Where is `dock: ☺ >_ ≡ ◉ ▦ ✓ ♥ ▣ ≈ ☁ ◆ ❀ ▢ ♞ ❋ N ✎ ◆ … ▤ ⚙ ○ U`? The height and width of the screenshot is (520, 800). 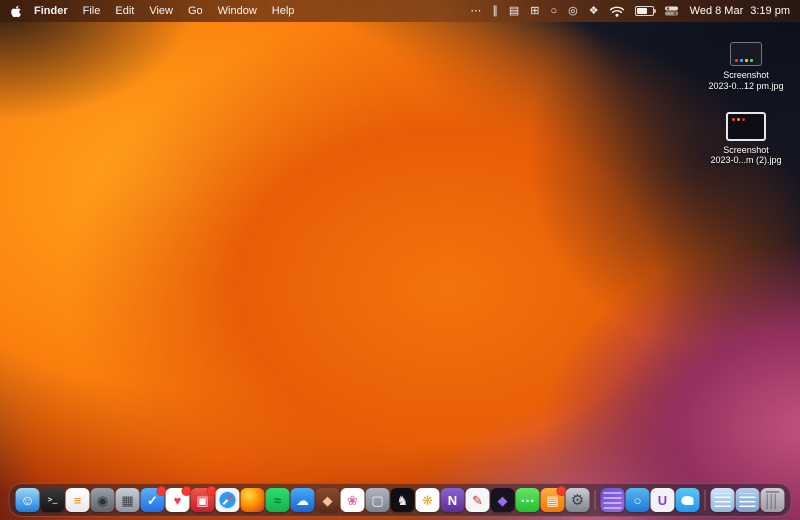 dock: ☺ >_ ≡ ◉ ▦ ✓ ♥ ▣ ≈ ☁ ◆ ❀ ▢ ♞ ❋ N ✎ ◆ … ▤ ⚙ ○ U is located at coordinates (400, 500).